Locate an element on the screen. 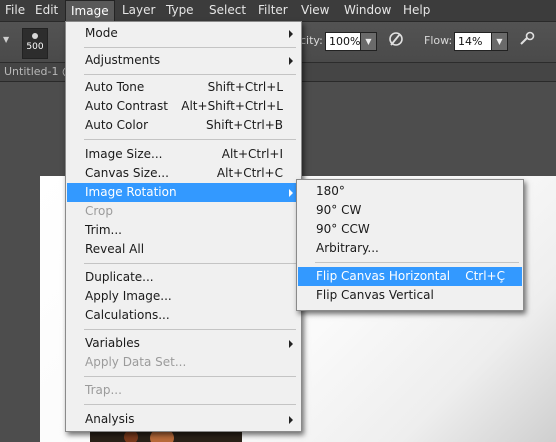 Image resolution: width=556 pixels, height=442 pixels. opacity-field: 100% is located at coordinates (343, 41).